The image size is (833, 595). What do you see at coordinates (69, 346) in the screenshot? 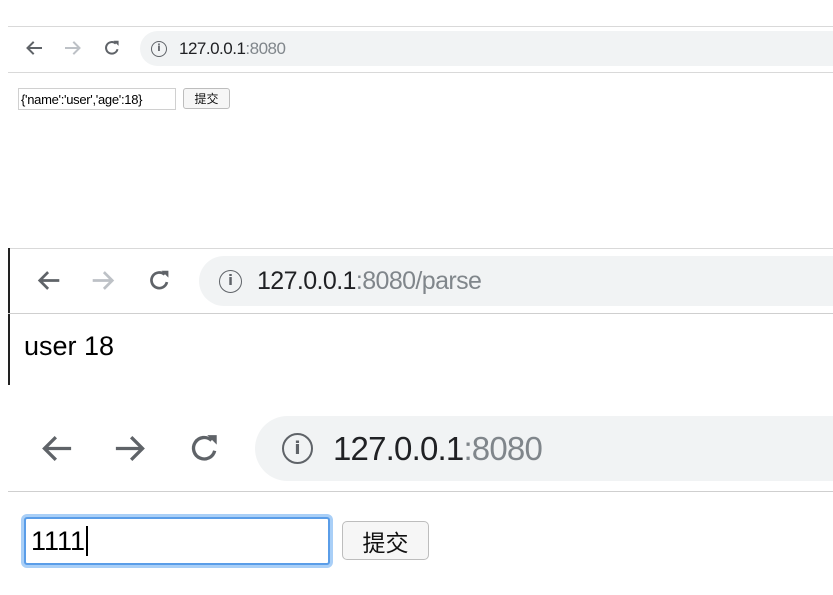
I see `response-text: user 18` at bounding box center [69, 346].